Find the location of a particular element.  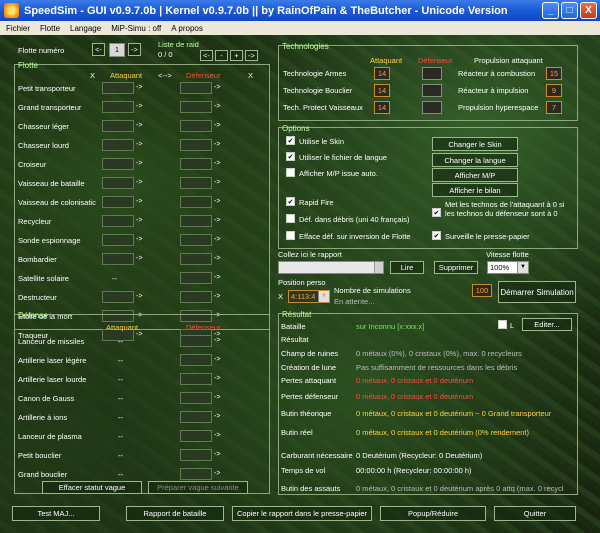

engine-field: 7 is located at coordinates (554, 107).